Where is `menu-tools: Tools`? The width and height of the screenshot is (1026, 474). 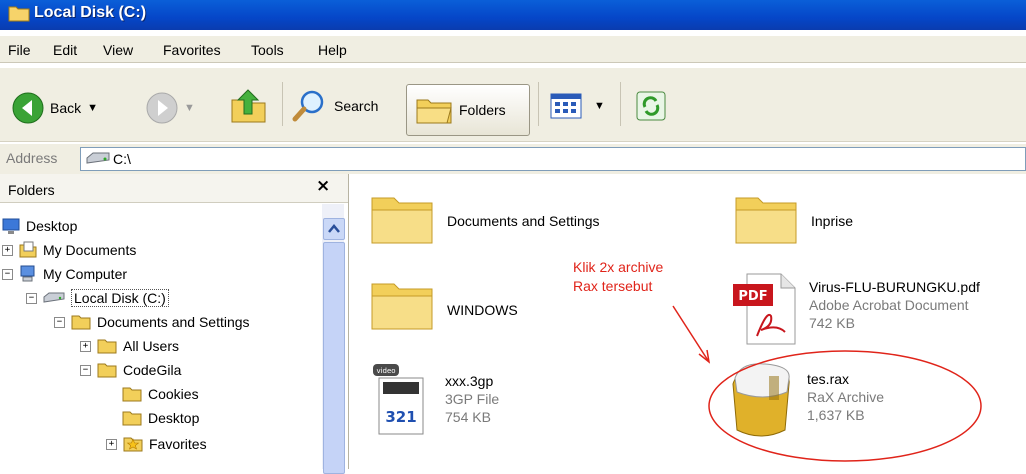
menu-tools: Tools is located at coordinates (267, 50).